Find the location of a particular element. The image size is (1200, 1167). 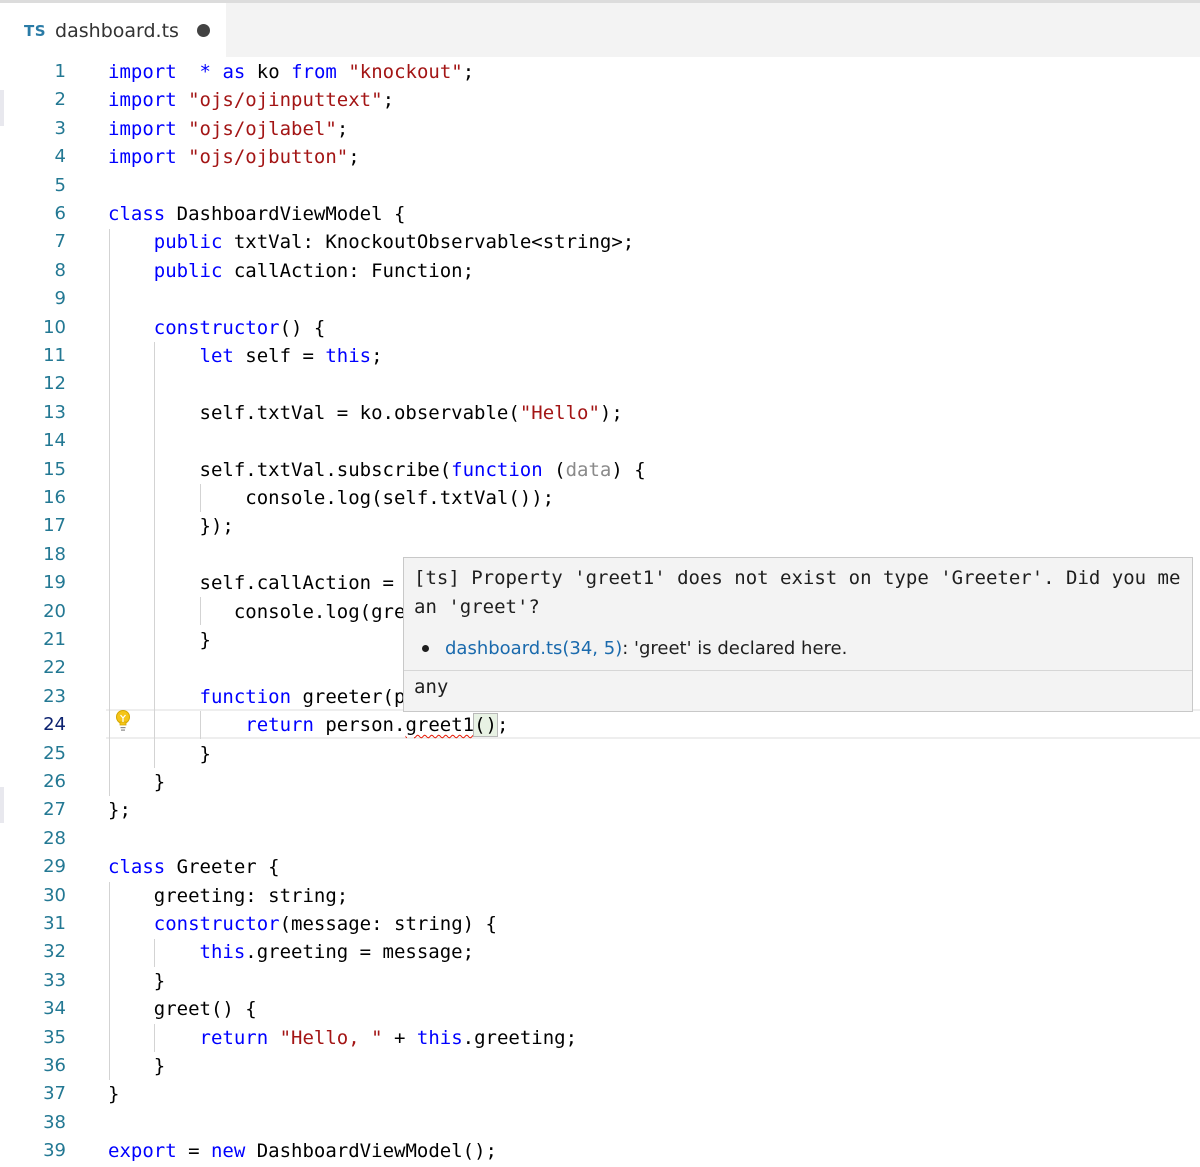

unsaved-dot-icon is located at coordinates (203, 30).